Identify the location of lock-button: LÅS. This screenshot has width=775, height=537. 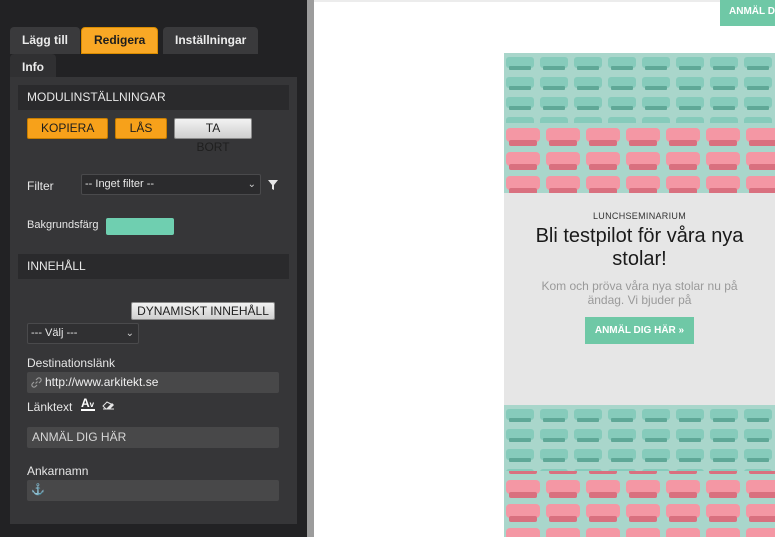
(141, 128).